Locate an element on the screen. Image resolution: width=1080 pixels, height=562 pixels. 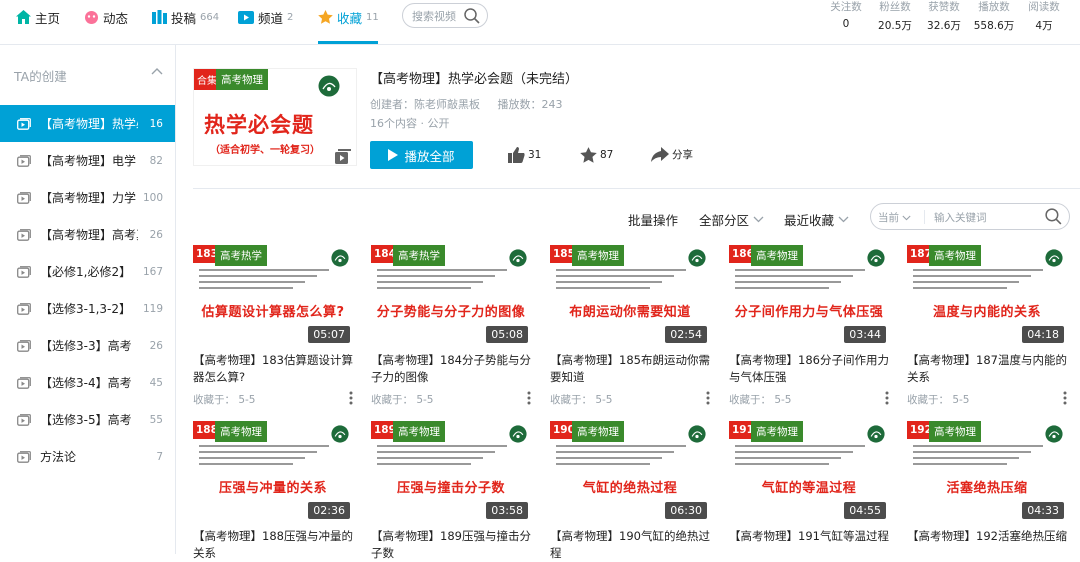
video-title: 【高考物理】191气缸等温过程 is located at coordinates (809, 545).